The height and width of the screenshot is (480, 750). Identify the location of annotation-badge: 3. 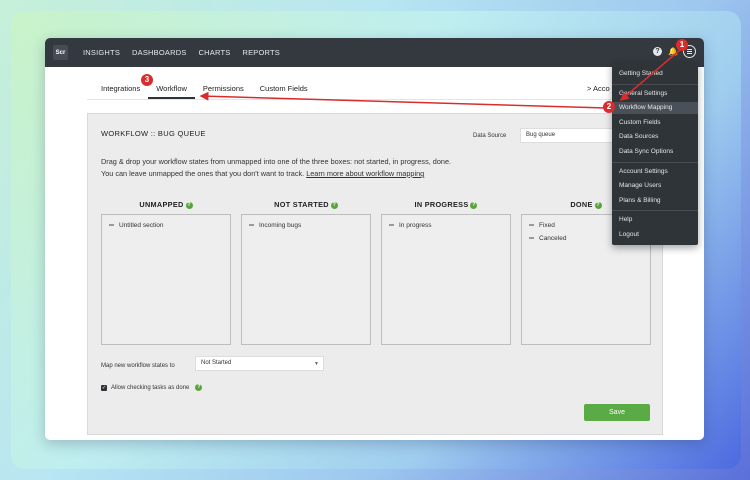
(147, 80).